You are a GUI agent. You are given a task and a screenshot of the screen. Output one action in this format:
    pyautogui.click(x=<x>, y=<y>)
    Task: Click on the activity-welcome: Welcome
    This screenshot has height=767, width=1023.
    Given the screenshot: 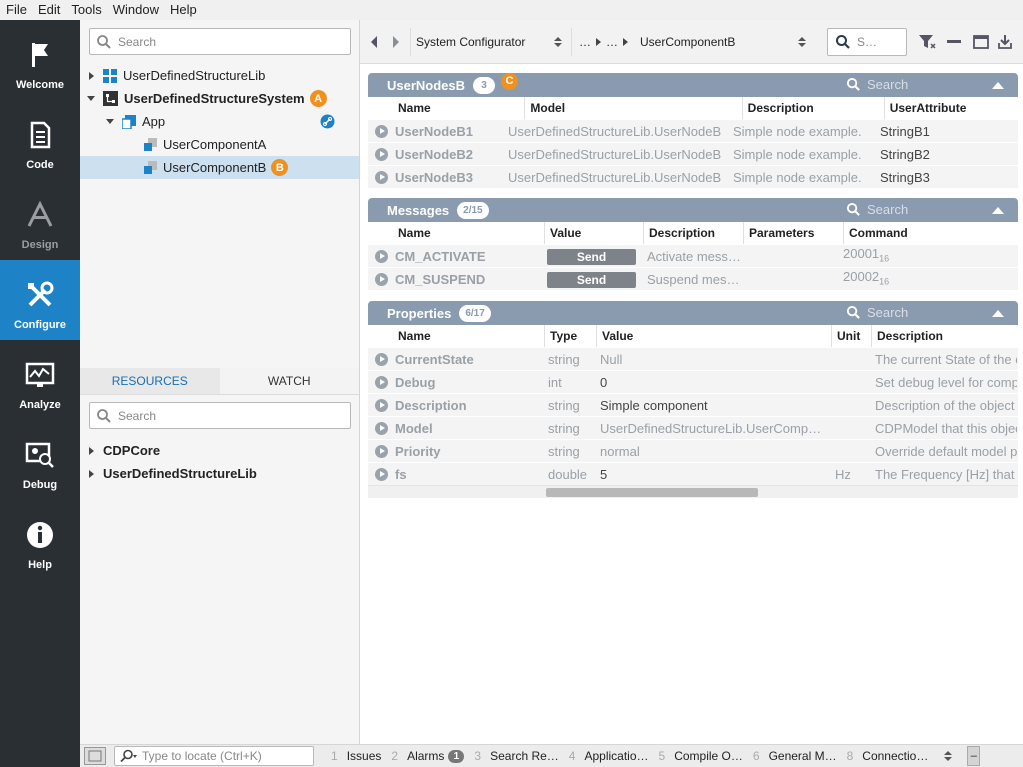 What is the action you would take?
    pyautogui.click(x=40, y=60)
    